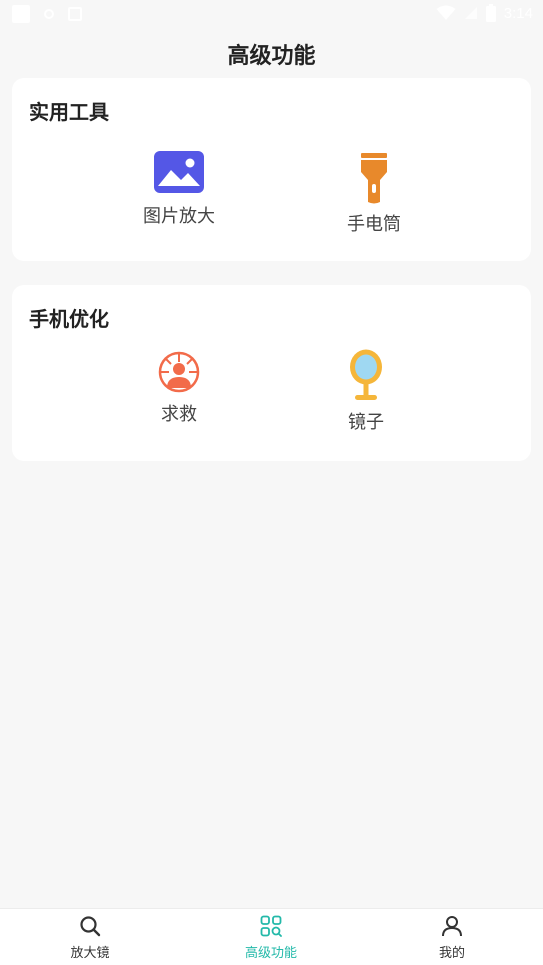 The width and height of the screenshot is (543, 965). What do you see at coordinates (69, 112) in the screenshot?
I see `section-title: 实用工具` at bounding box center [69, 112].